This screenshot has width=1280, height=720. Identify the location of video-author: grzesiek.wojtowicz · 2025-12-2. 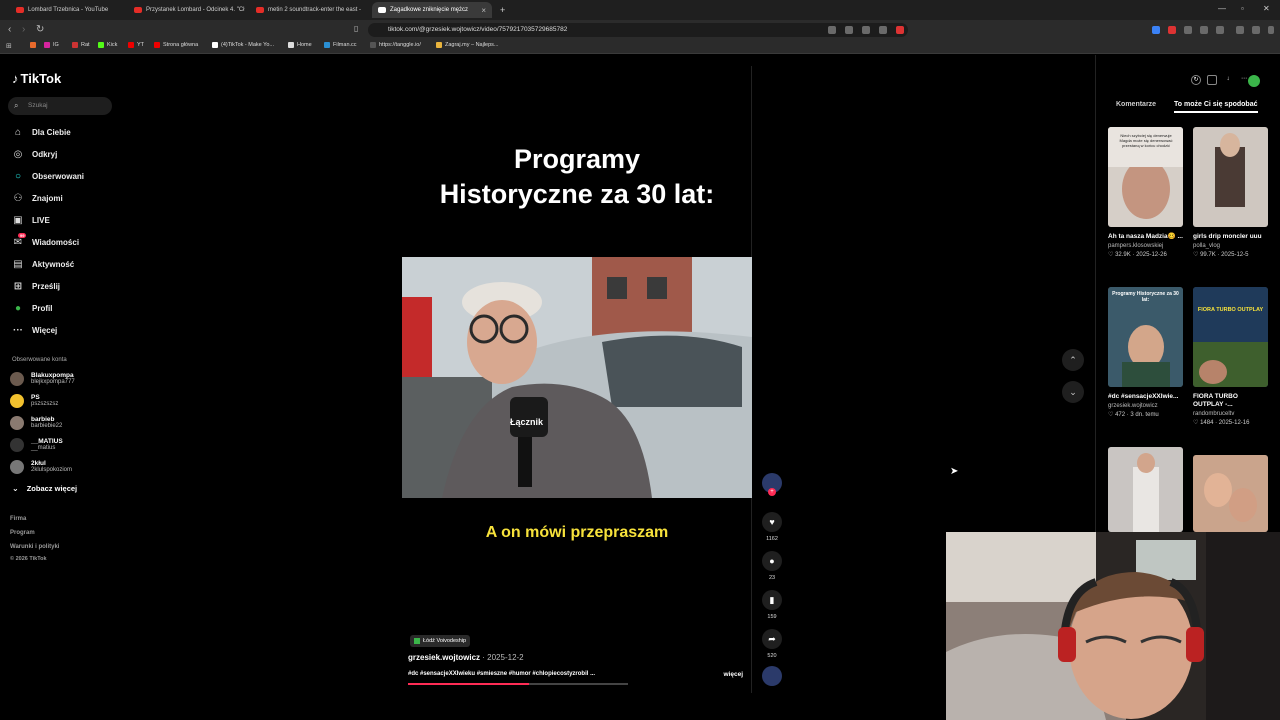
(466, 657).